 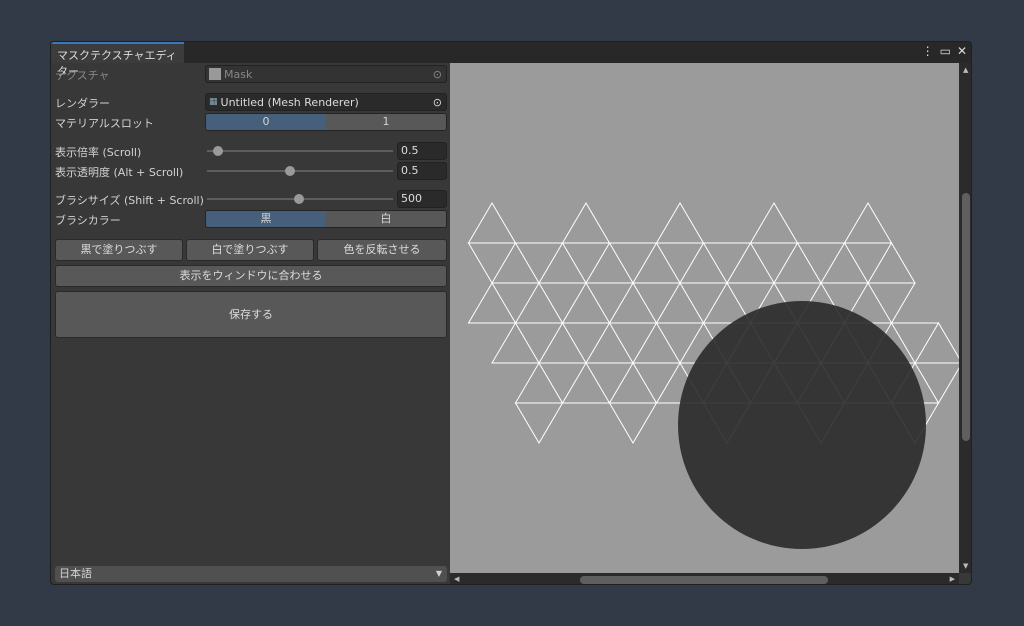 What do you see at coordinates (215, 74) in the screenshot?
I see `texture-icon` at bounding box center [215, 74].